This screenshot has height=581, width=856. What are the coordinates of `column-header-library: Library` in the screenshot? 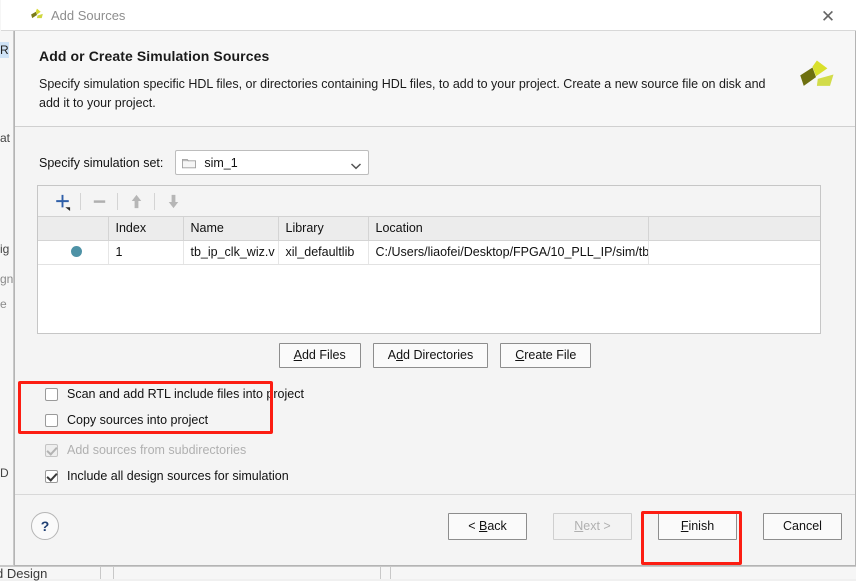 It's located at (323, 229).